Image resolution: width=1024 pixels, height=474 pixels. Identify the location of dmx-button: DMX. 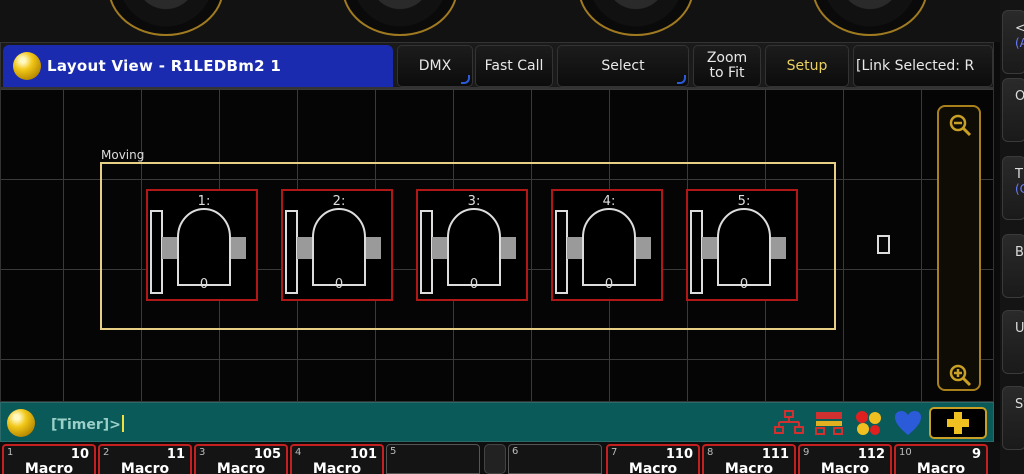
(435, 66).